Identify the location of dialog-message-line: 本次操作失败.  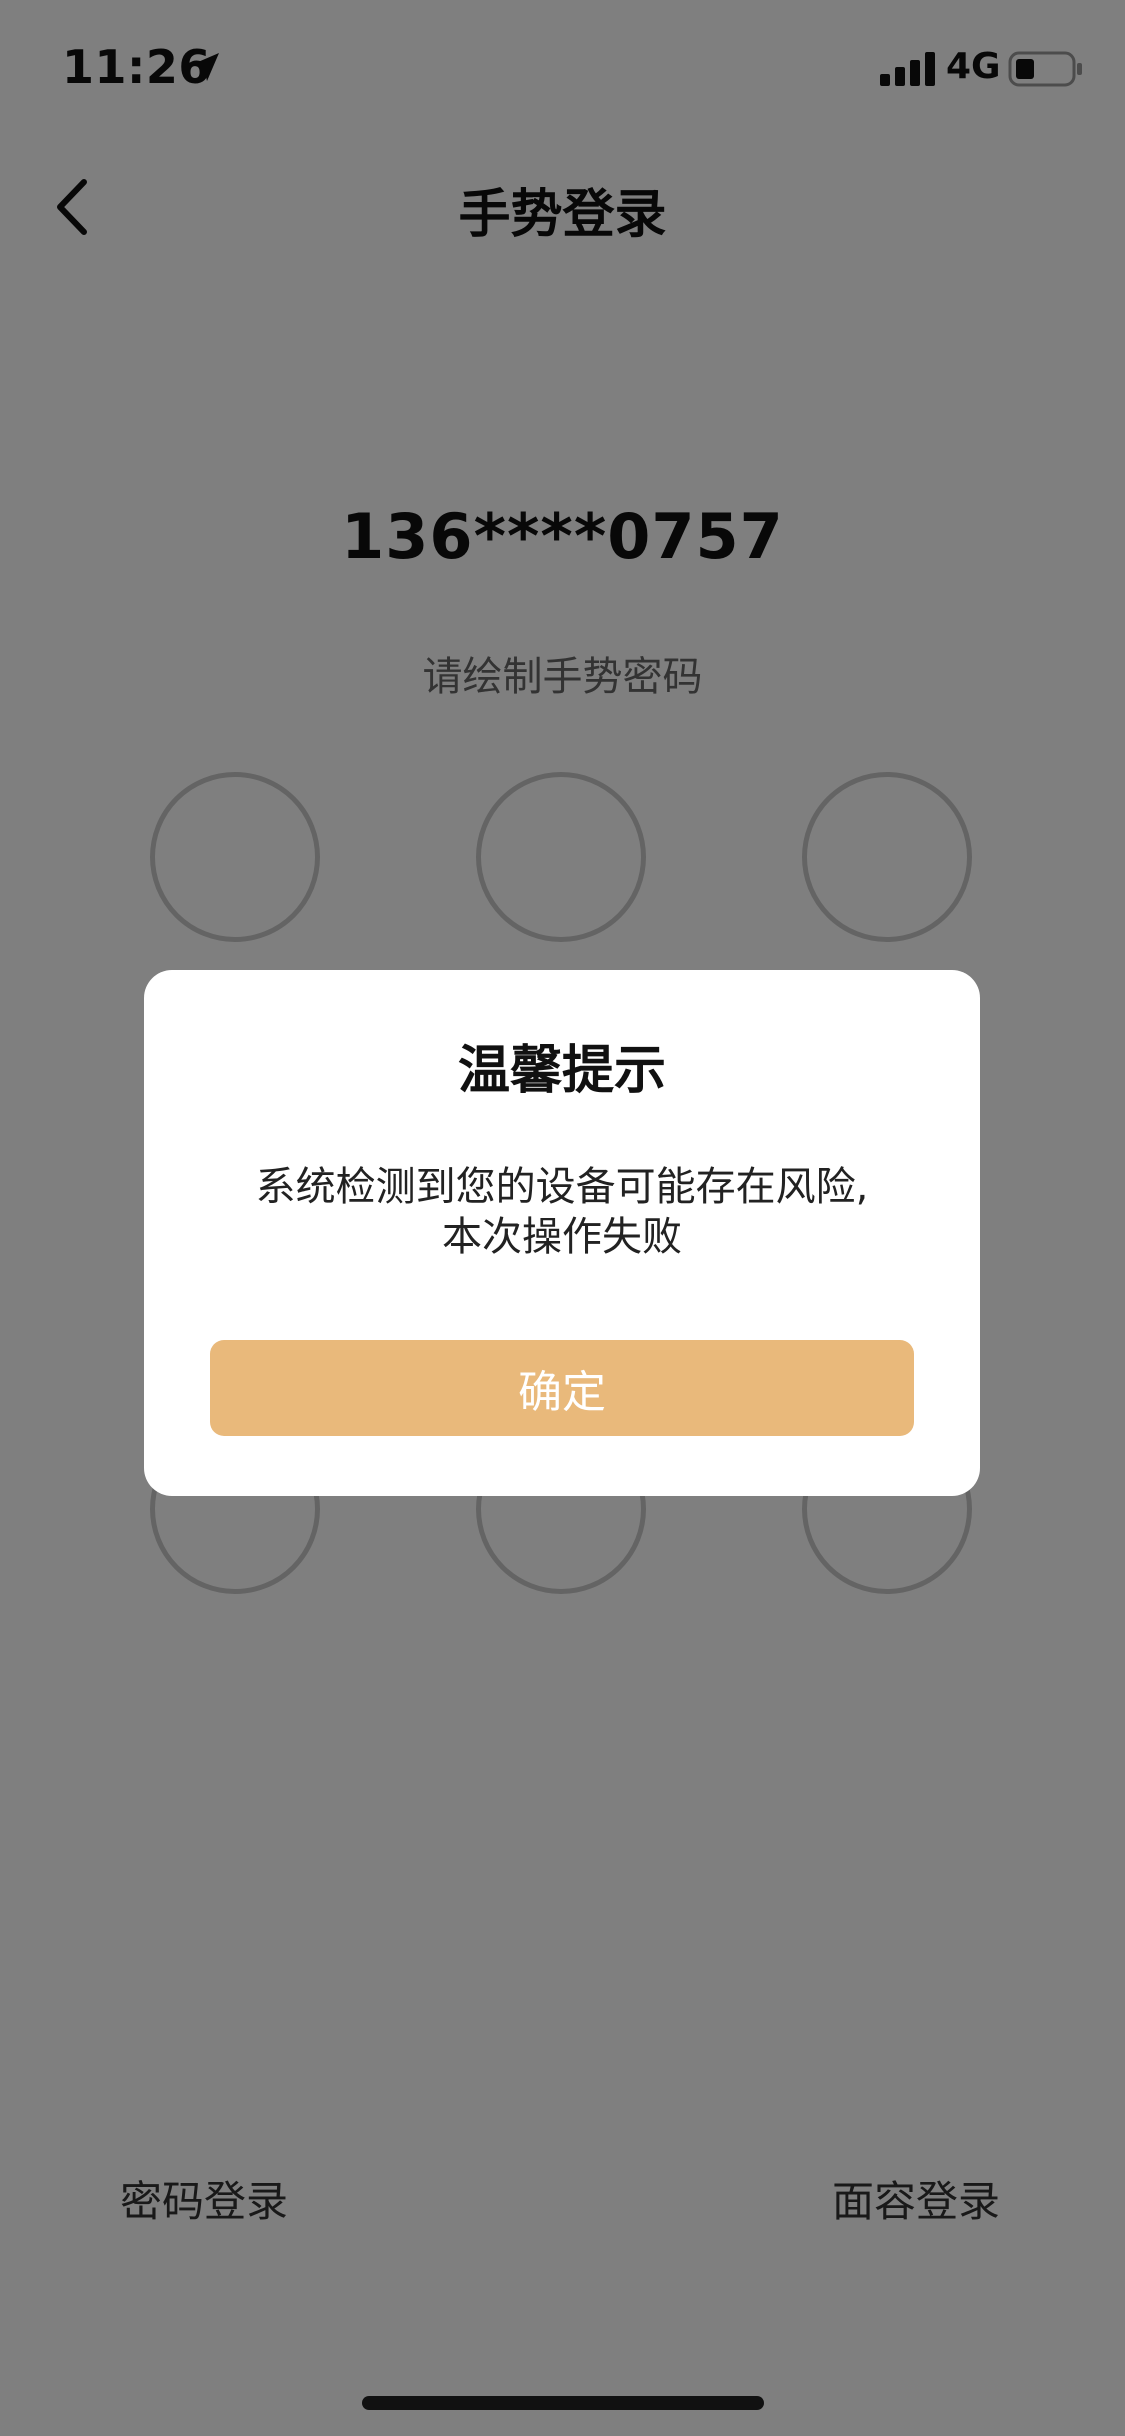
(562, 1237).